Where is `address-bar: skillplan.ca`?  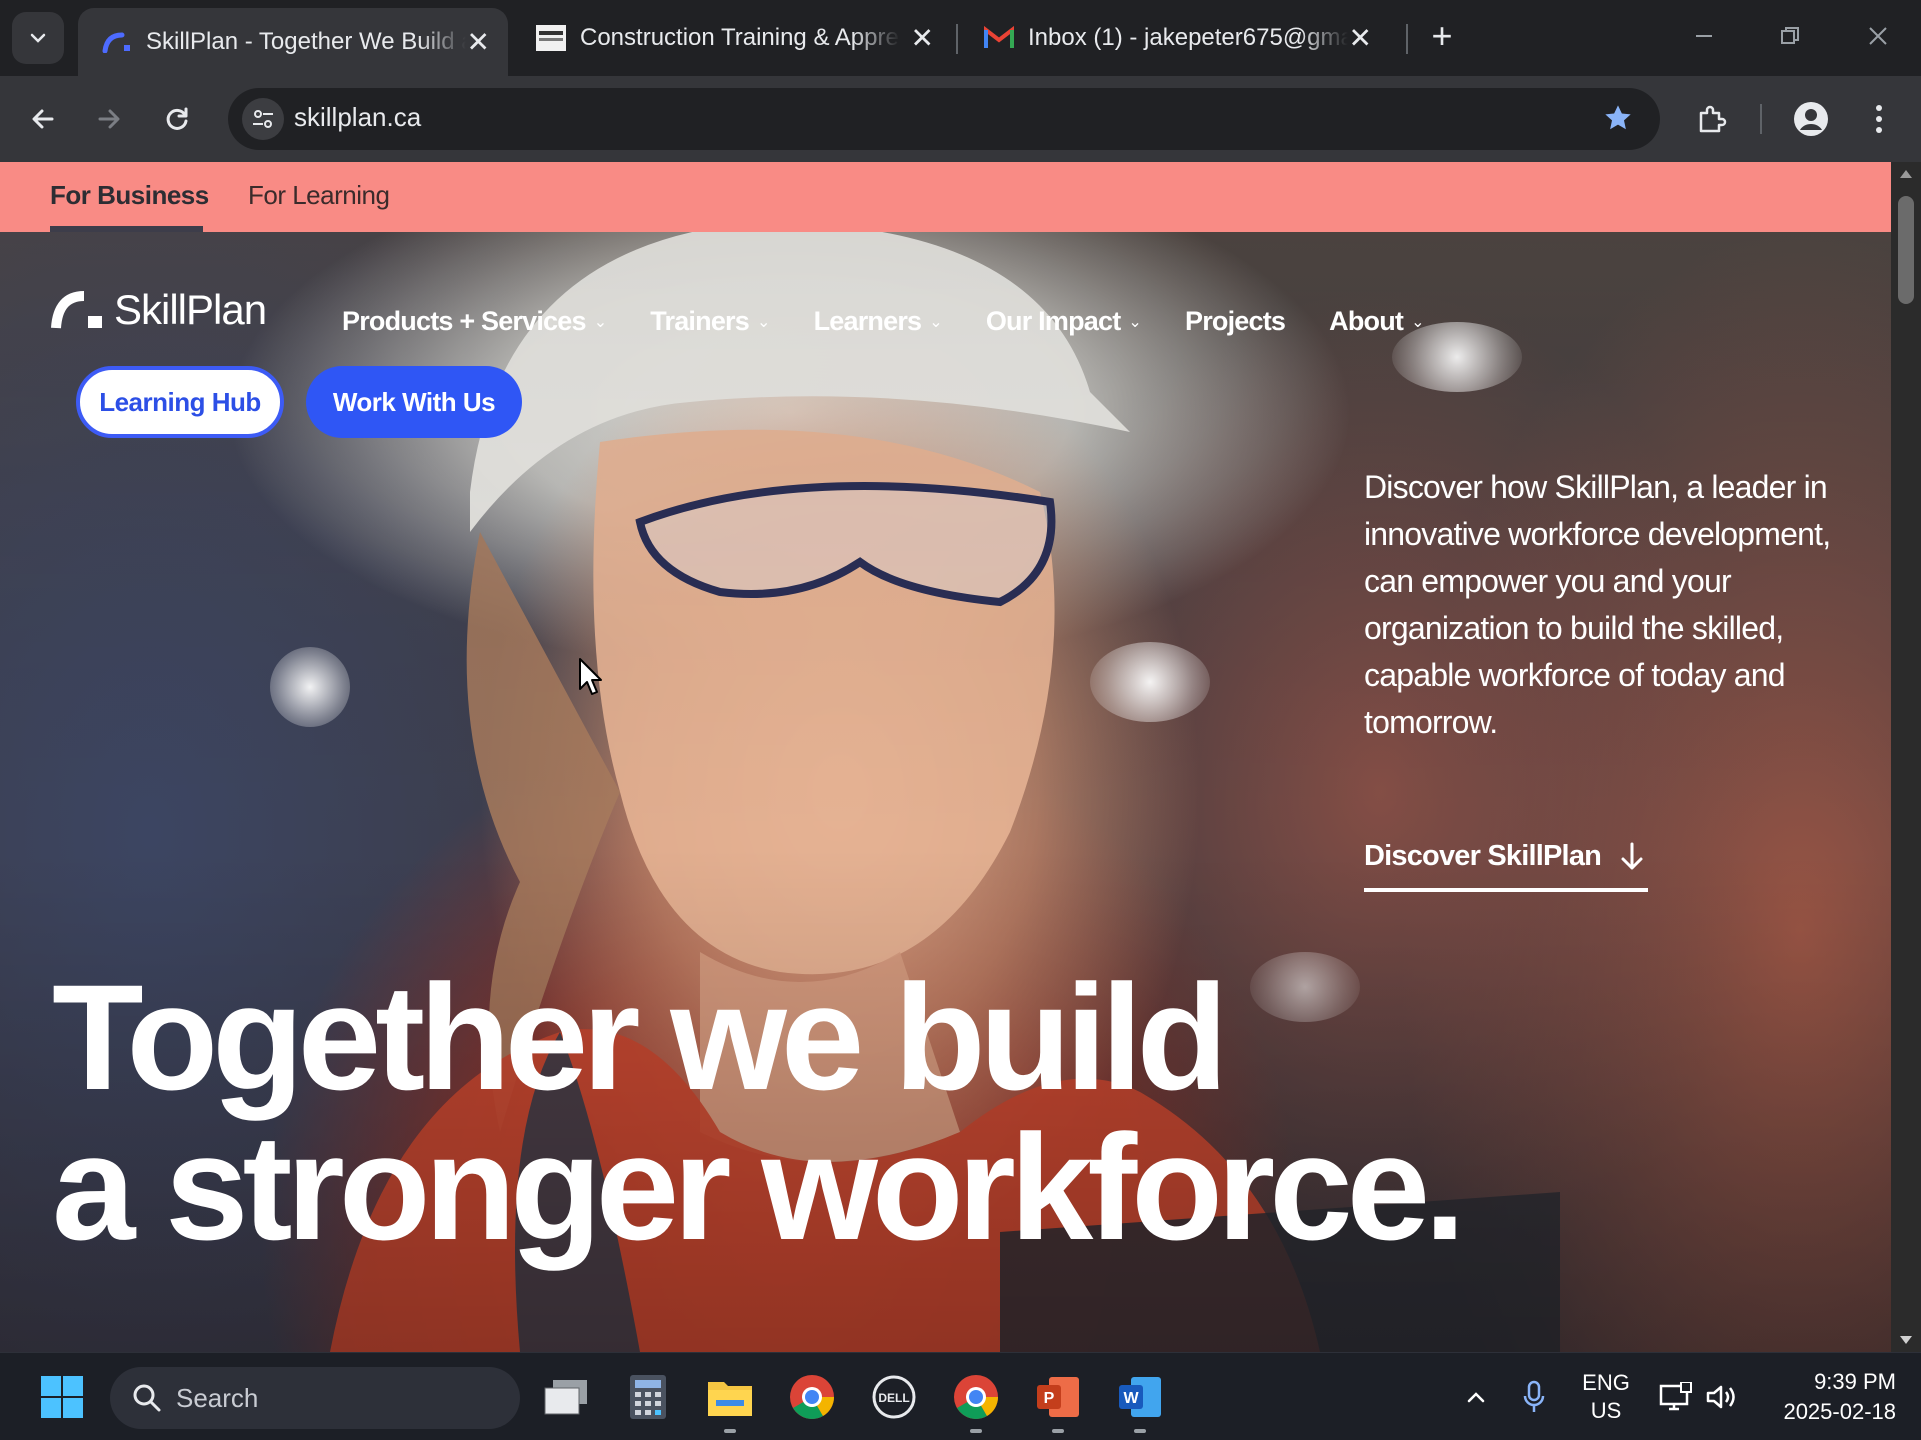
address-bar: skillplan.ca is located at coordinates (944, 119).